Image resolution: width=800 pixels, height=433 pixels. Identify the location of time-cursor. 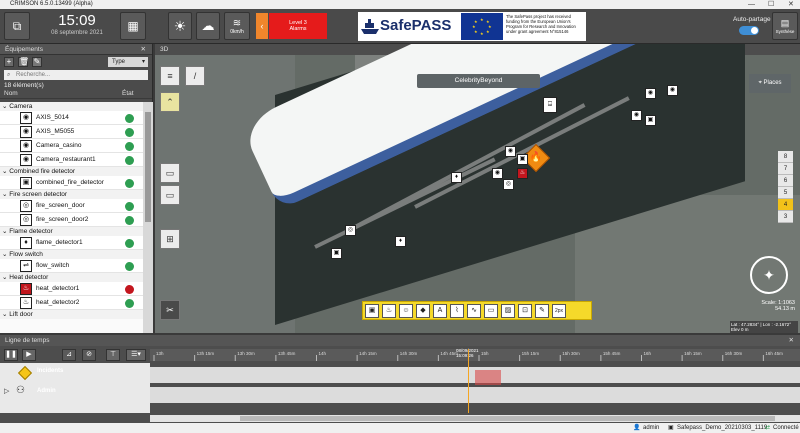
(468, 381).